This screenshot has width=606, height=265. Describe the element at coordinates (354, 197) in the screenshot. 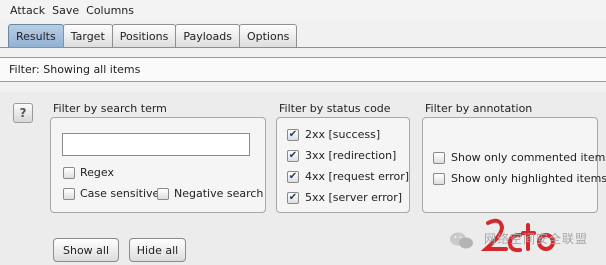

I see `status-5xx-label: 5xx [server error]` at that location.